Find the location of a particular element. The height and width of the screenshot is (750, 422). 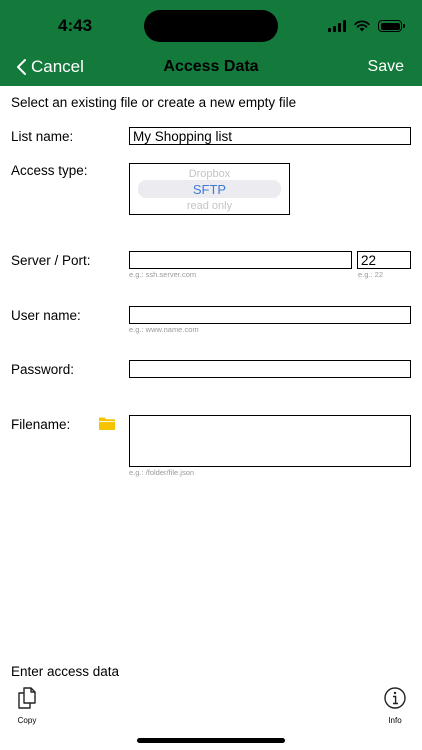

filename-hint: e.g.: /folder/file.json is located at coordinates (162, 472).